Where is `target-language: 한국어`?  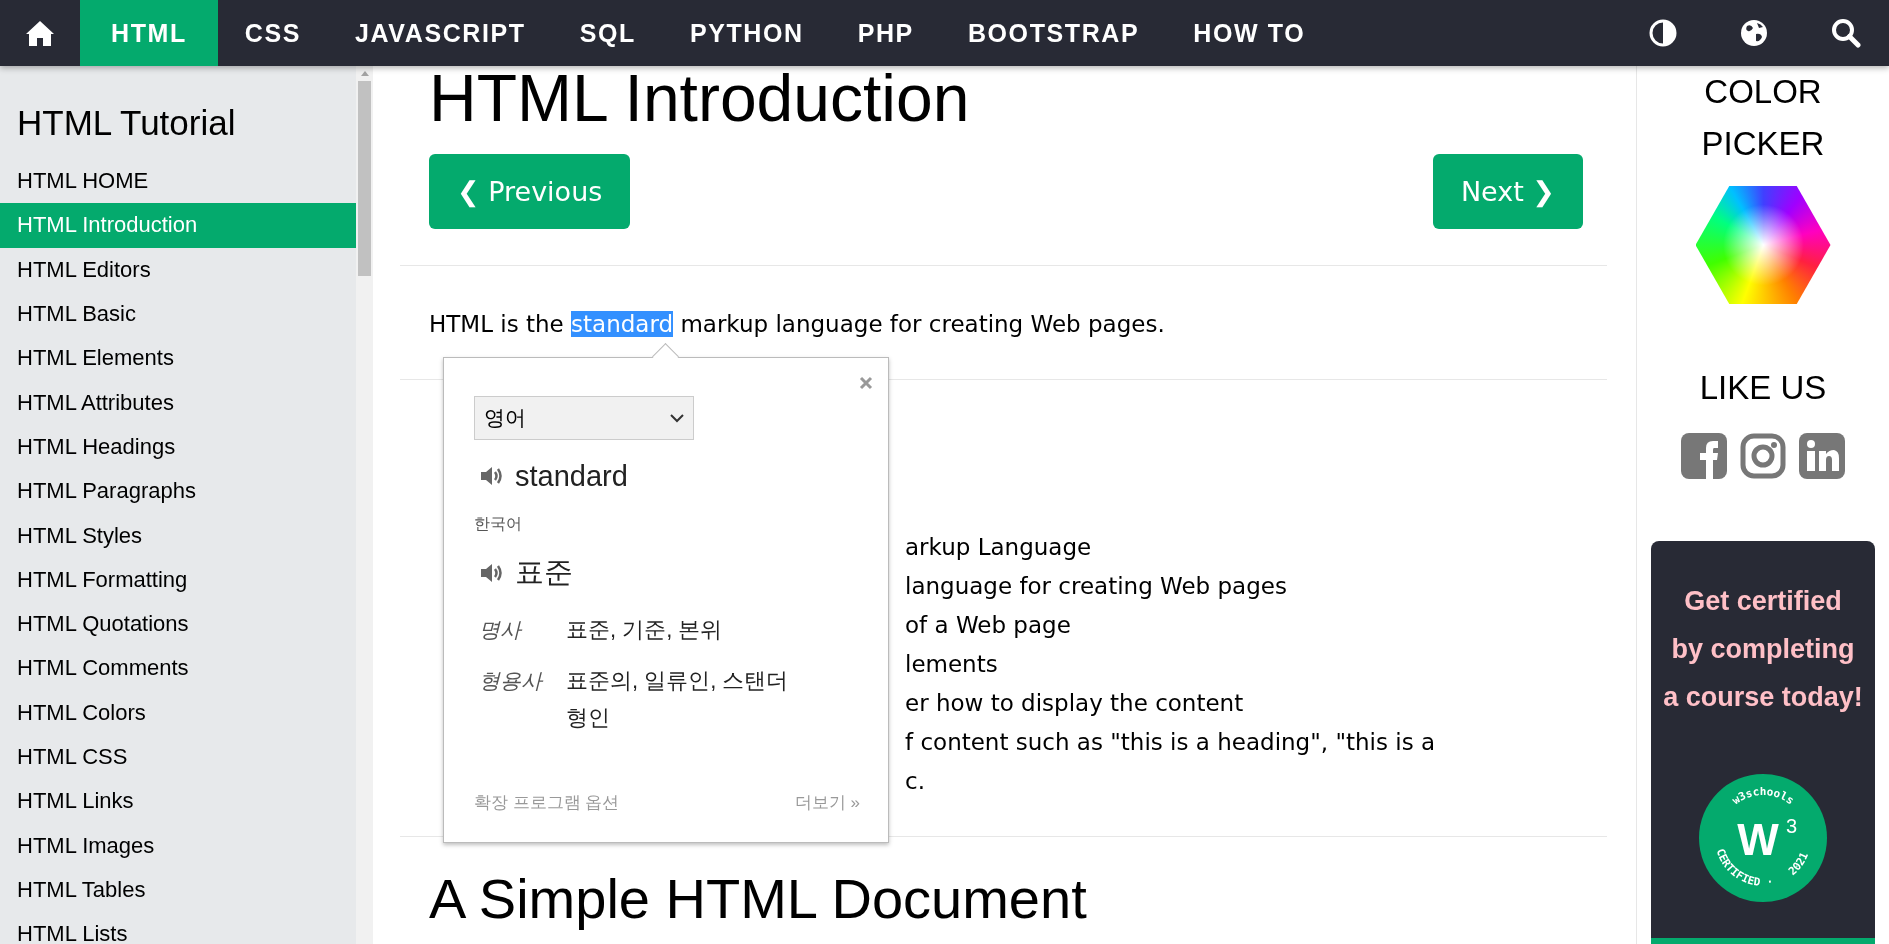 target-language: 한국어 is located at coordinates (498, 524).